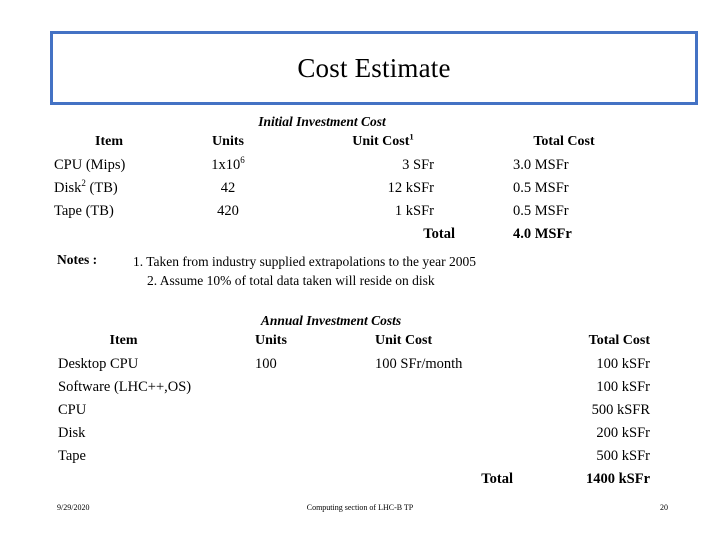  What do you see at coordinates (410, 188) in the screenshot?
I see `cell-unit-cost: 12 kSFr` at bounding box center [410, 188].